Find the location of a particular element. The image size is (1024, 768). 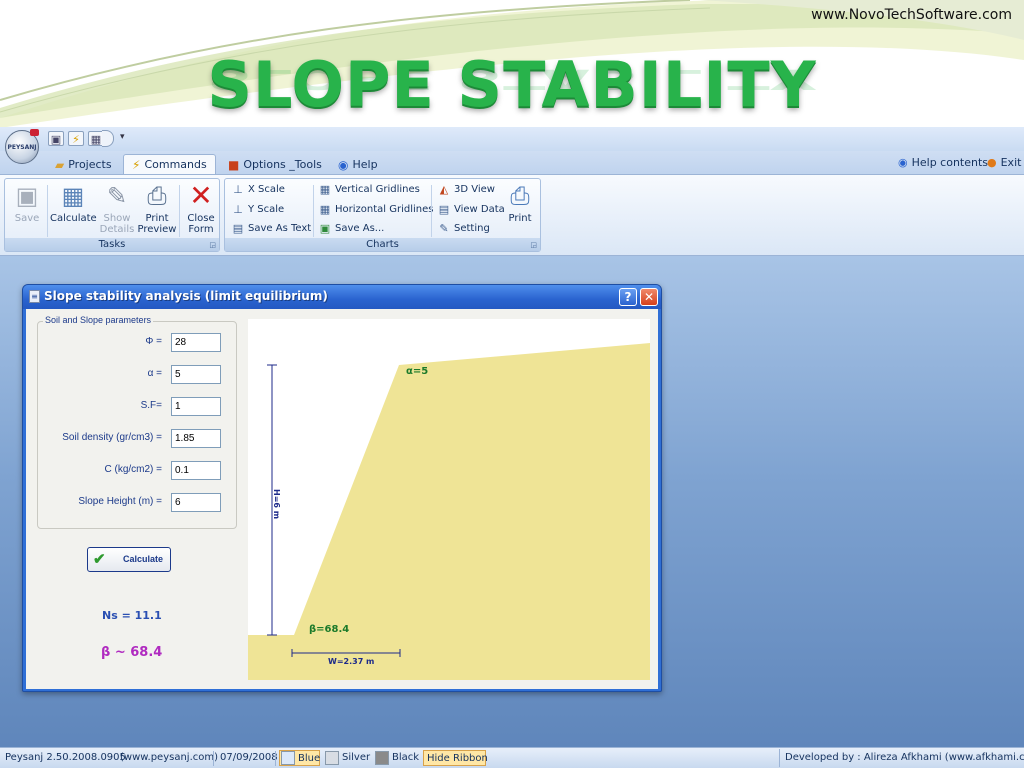

y-scale-button: ⊥ Y Scale is located at coordinates (257, 210).